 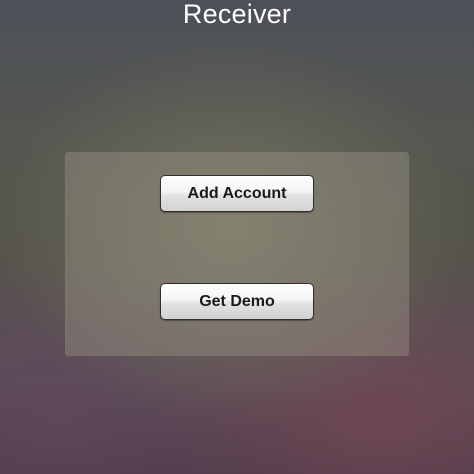 I want to click on get-demo-button: Get Demo, so click(x=237, y=301).